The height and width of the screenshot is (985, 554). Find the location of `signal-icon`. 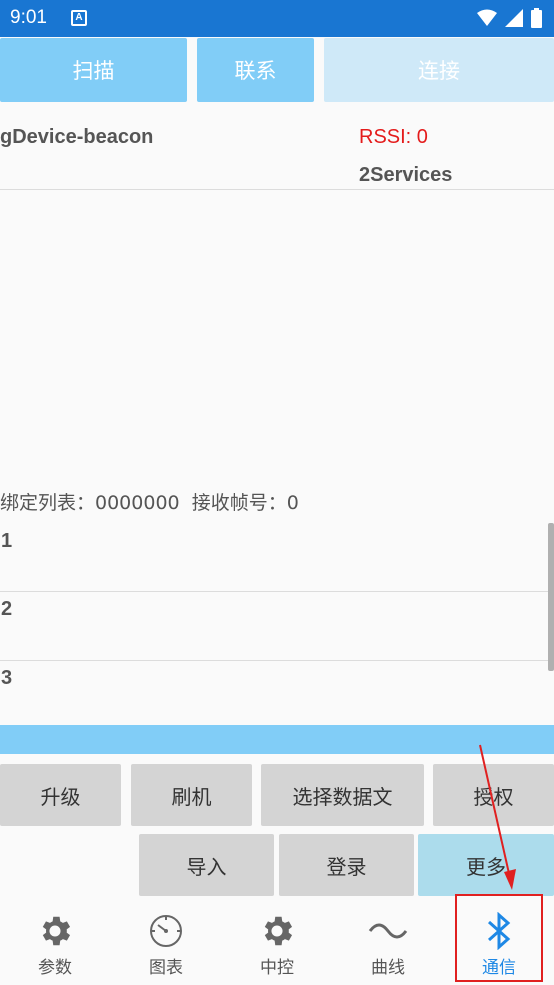

signal-icon is located at coordinates (514, 18).